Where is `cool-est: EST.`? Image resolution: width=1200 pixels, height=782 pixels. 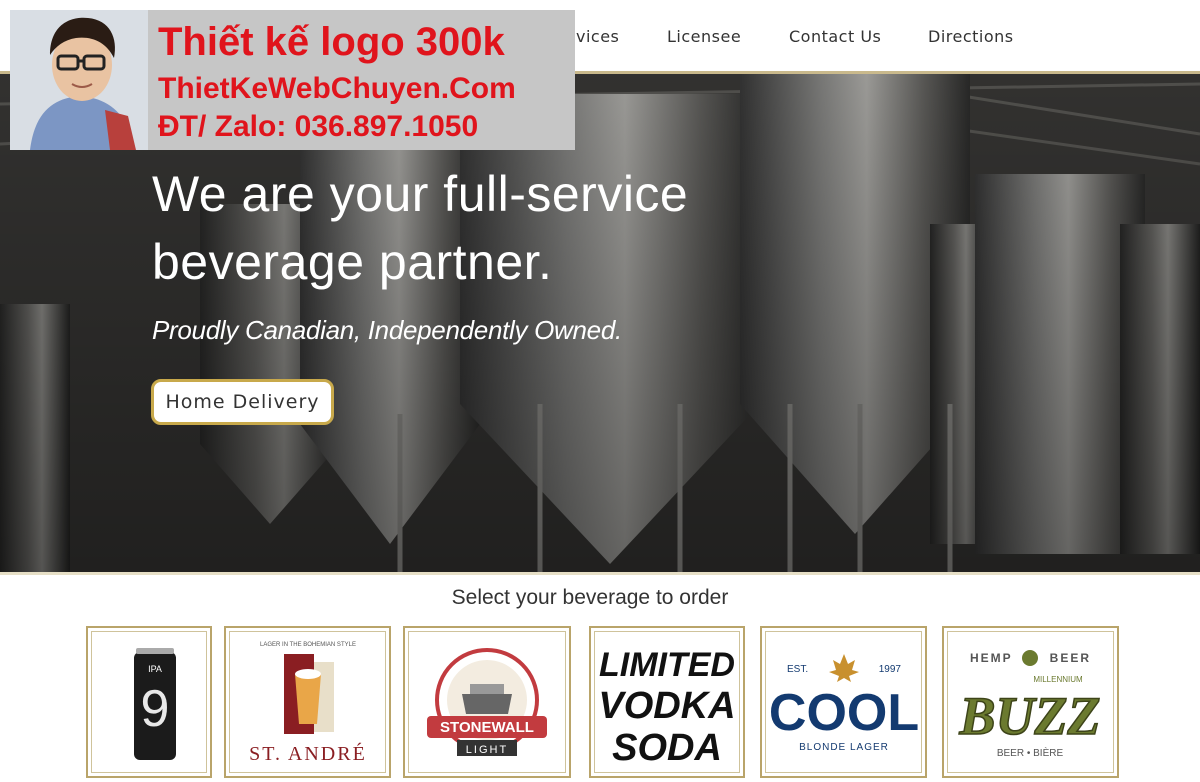 cool-est: EST. is located at coordinates (797, 669).